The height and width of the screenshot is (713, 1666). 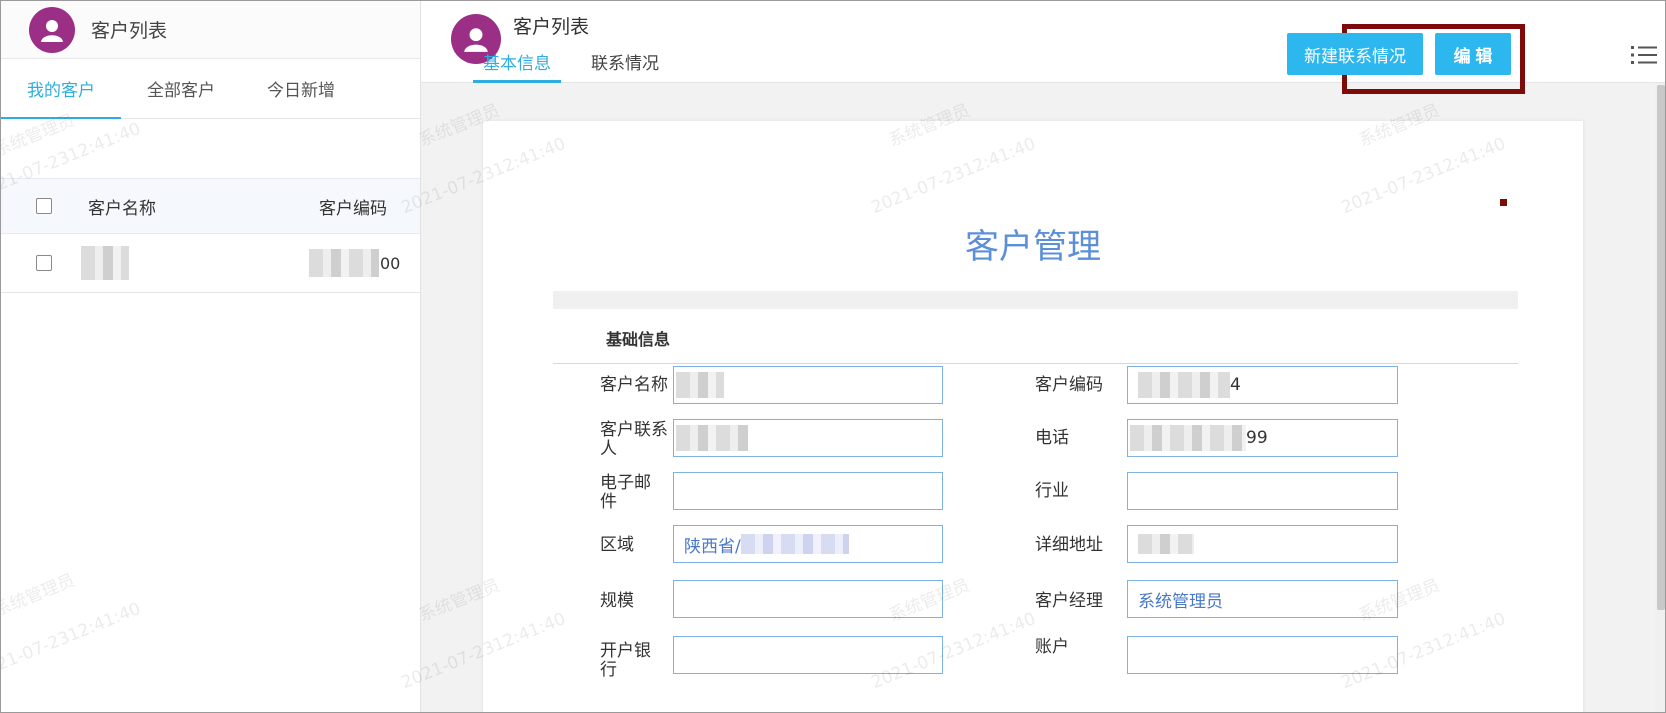 I want to click on label-manager: 客户经理, so click(x=1069, y=601).